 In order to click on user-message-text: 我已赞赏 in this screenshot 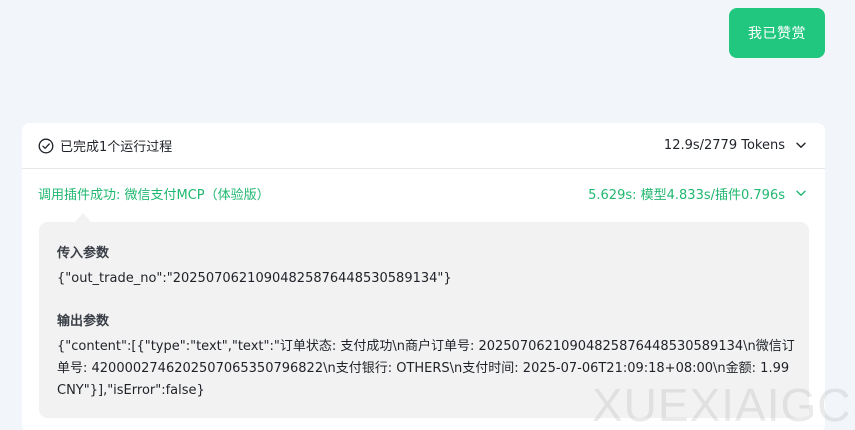, I will do `click(777, 34)`.